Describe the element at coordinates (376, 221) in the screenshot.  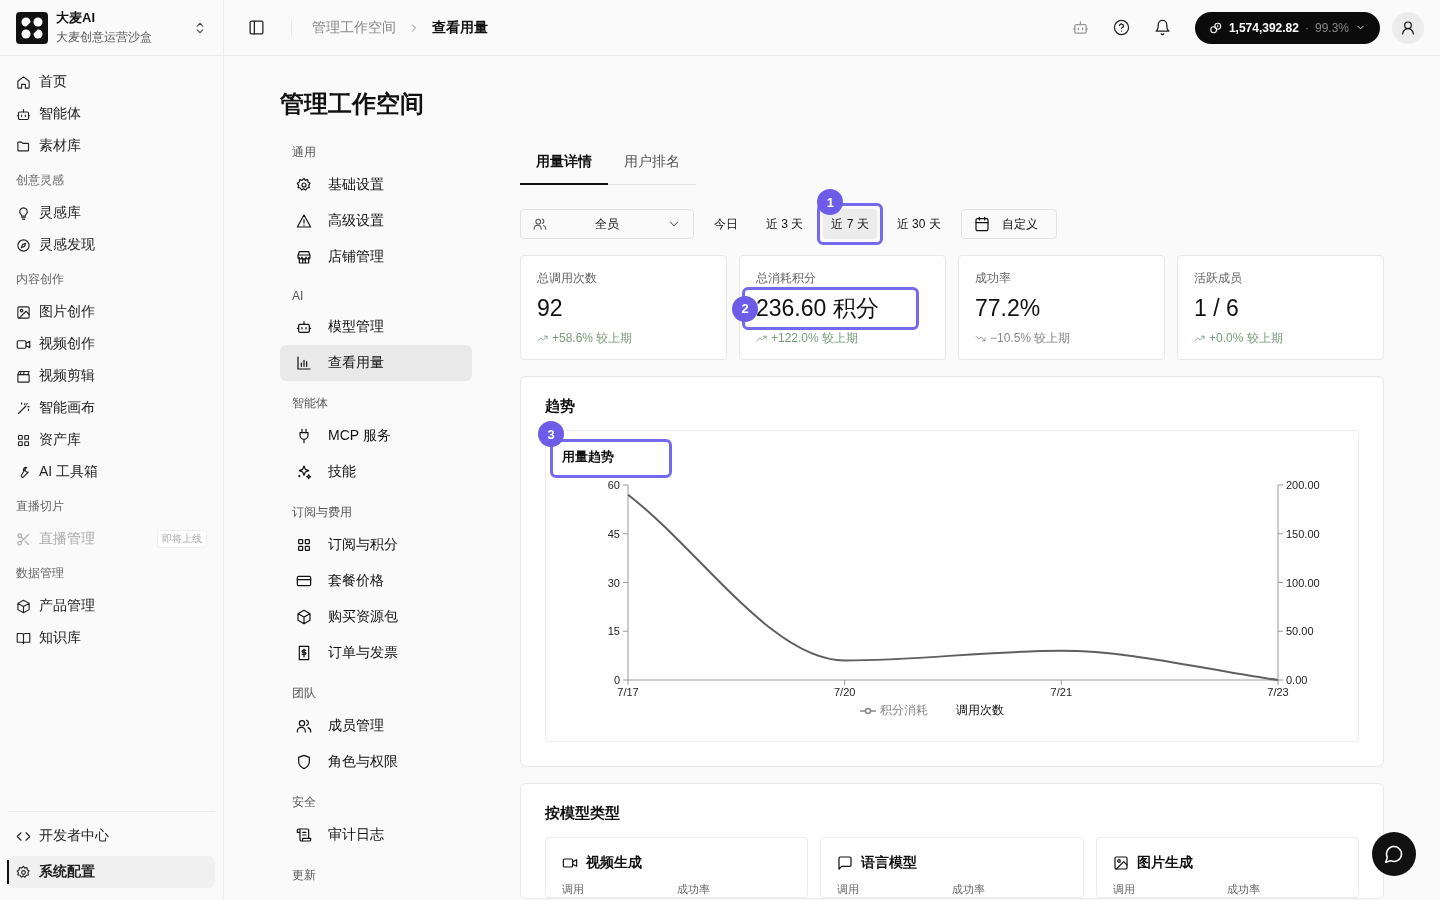
I see `settings-nav-item: 高级设置` at that location.